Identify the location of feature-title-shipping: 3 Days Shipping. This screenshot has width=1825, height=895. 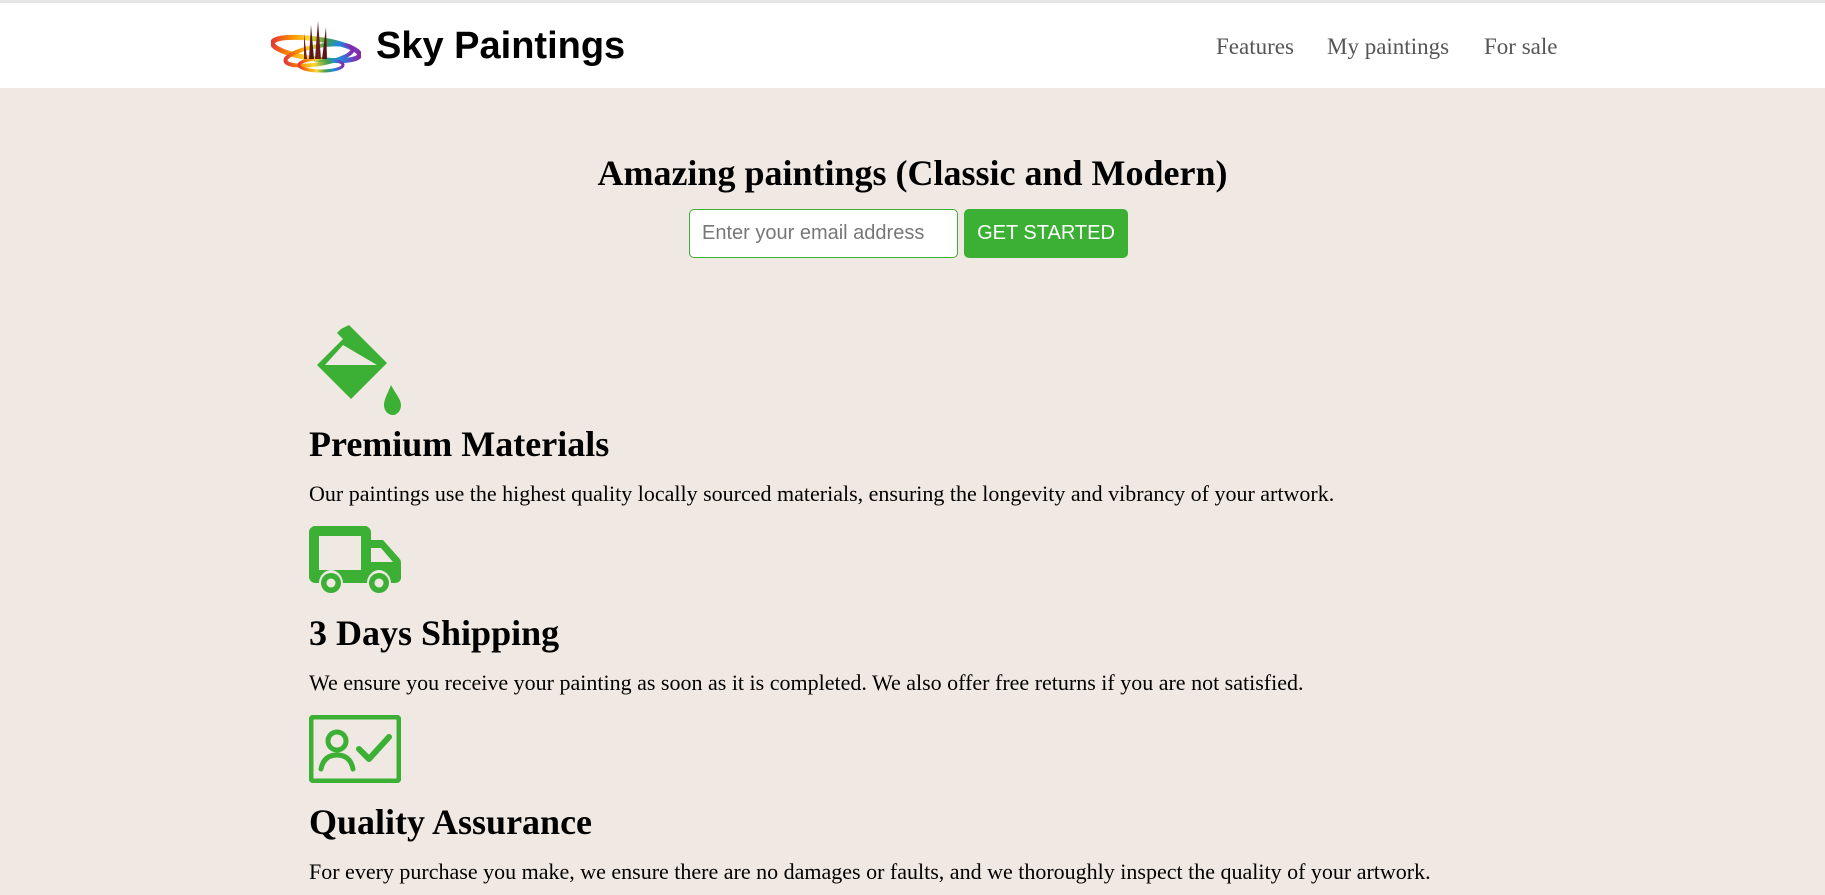
(434, 633).